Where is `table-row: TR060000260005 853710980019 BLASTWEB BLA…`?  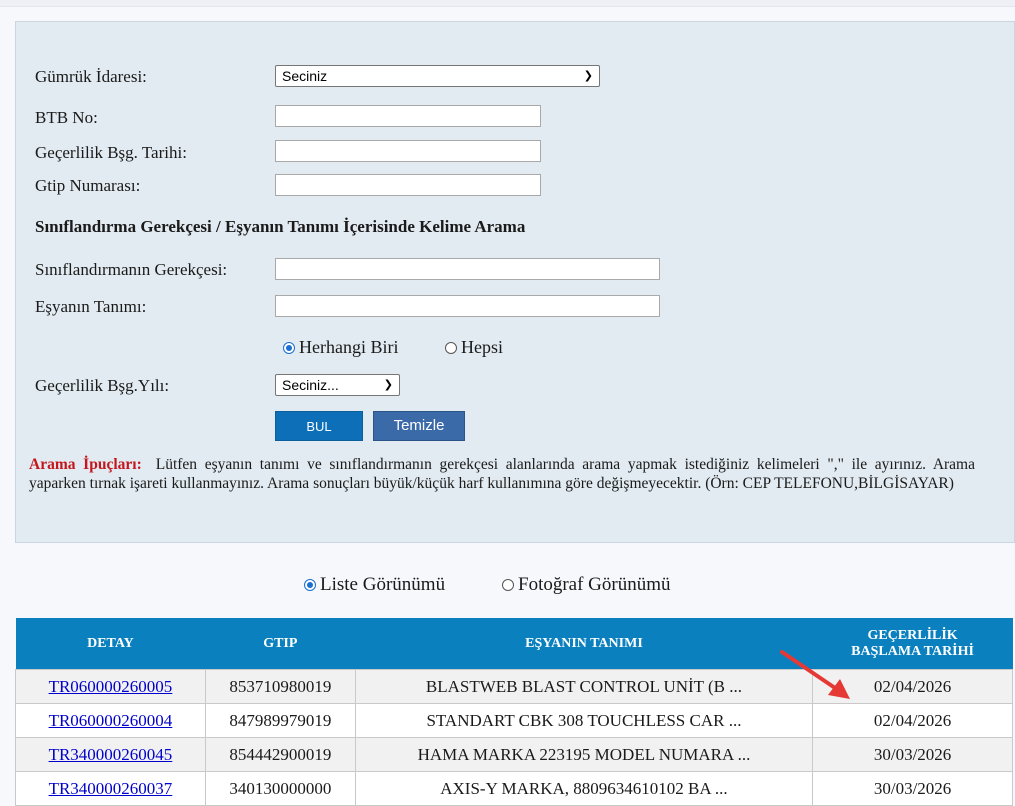
table-row: TR060000260005 853710980019 BLASTWEB BLA… is located at coordinates (514, 686).